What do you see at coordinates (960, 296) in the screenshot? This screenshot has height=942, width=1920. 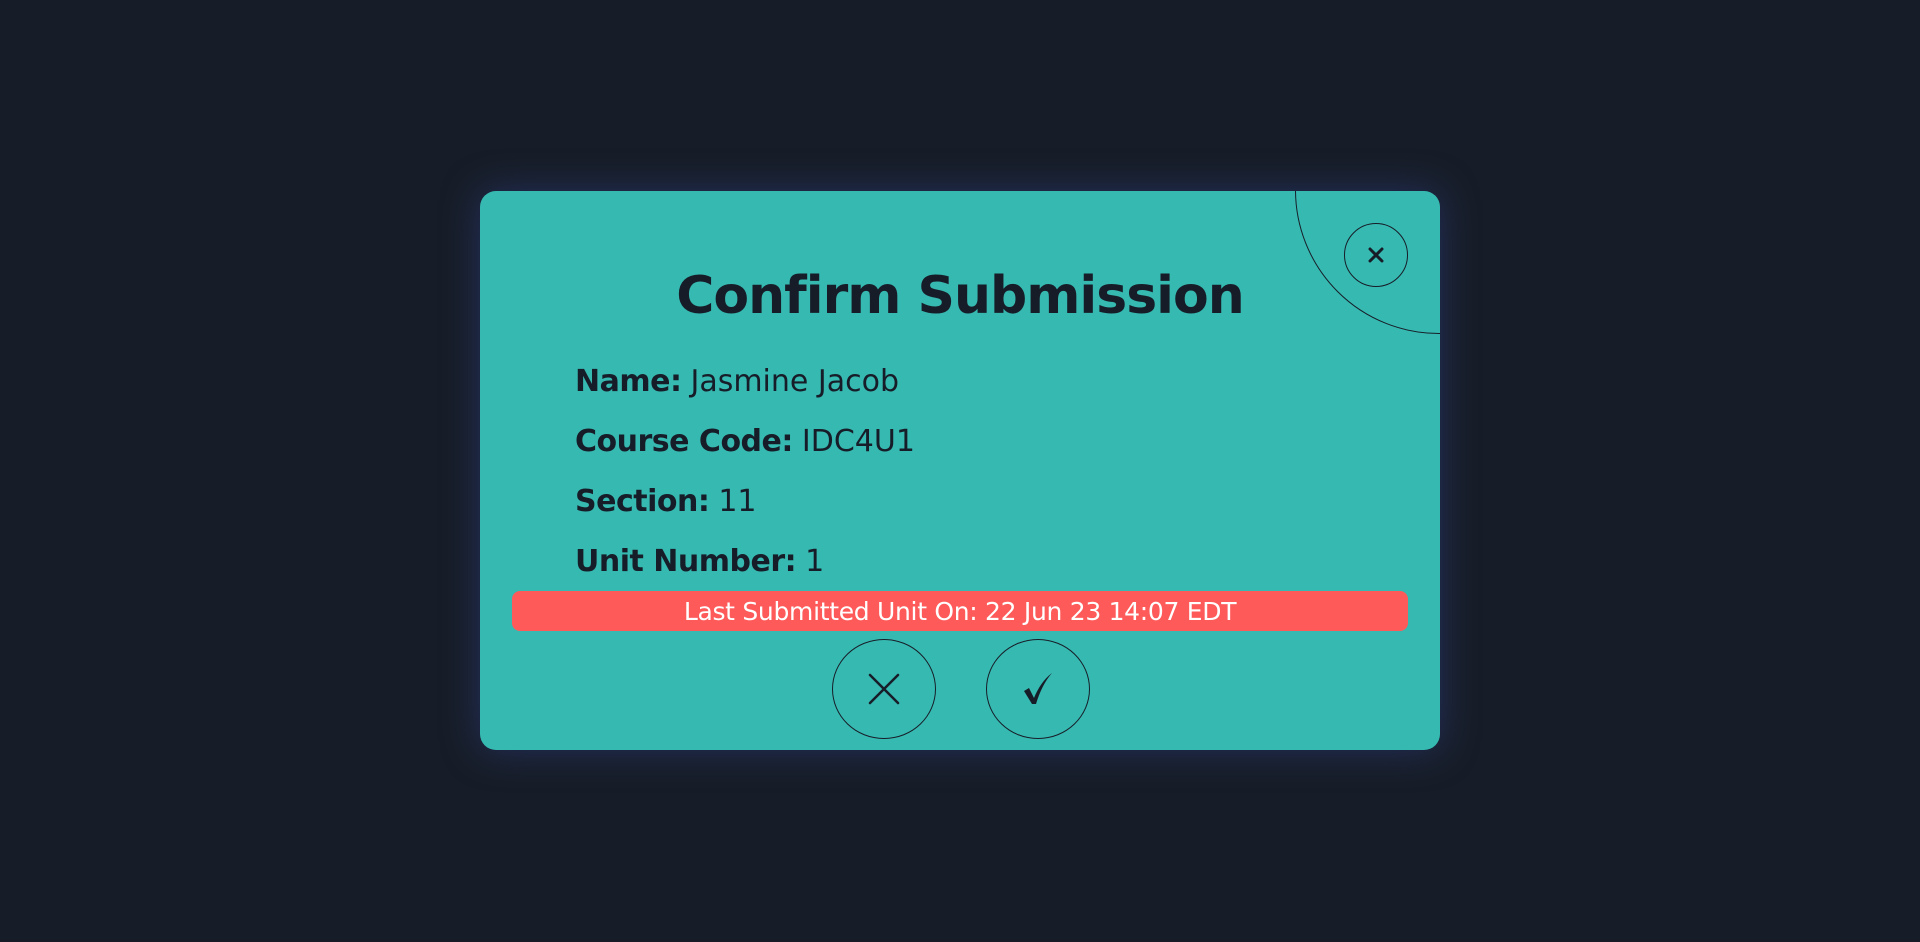 I see `dialog-title: Confirm Submission` at bounding box center [960, 296].